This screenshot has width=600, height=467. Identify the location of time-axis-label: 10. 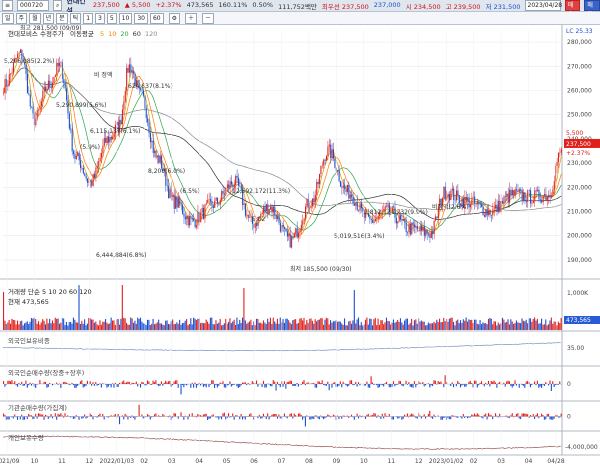
(364, 461).